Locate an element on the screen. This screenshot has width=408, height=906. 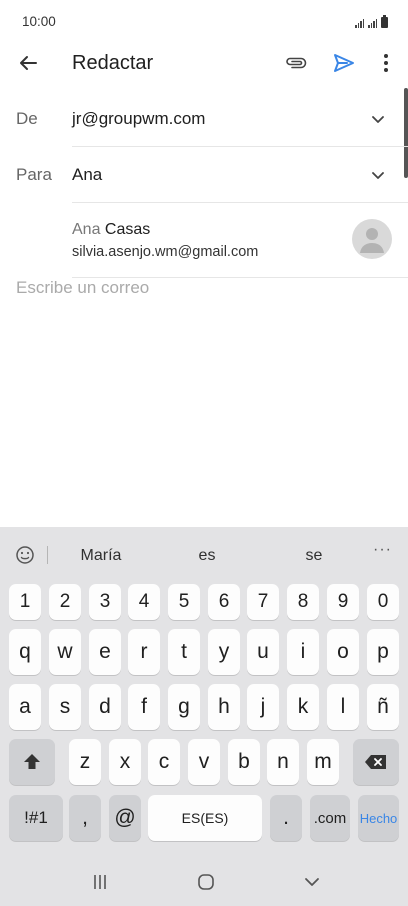
status-time: 10:00 is located at coordinates (39, 21).